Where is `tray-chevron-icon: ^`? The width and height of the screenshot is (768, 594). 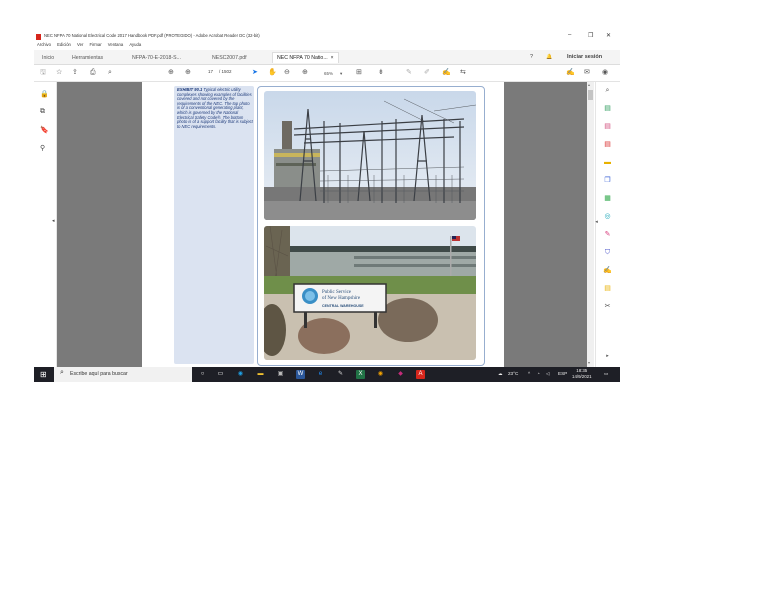 tray-chevron-icon: ^ is located at coordinates (529, 373).